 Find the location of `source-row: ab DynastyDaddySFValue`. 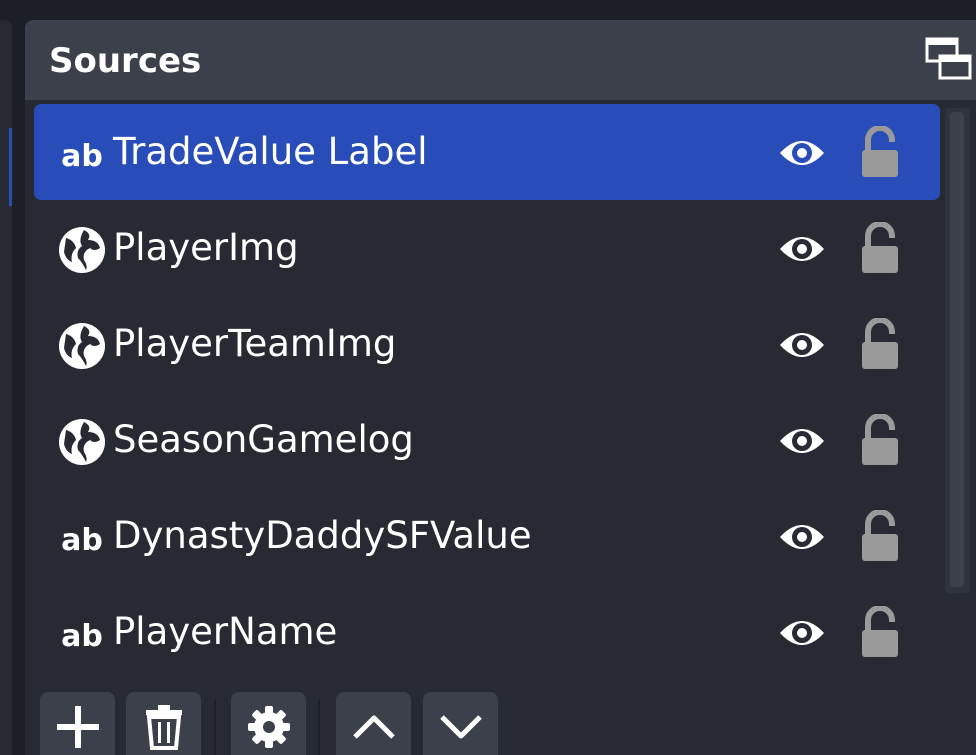

source-row: ab DynastyDaddySFValue is located at coordinates (487, 536).